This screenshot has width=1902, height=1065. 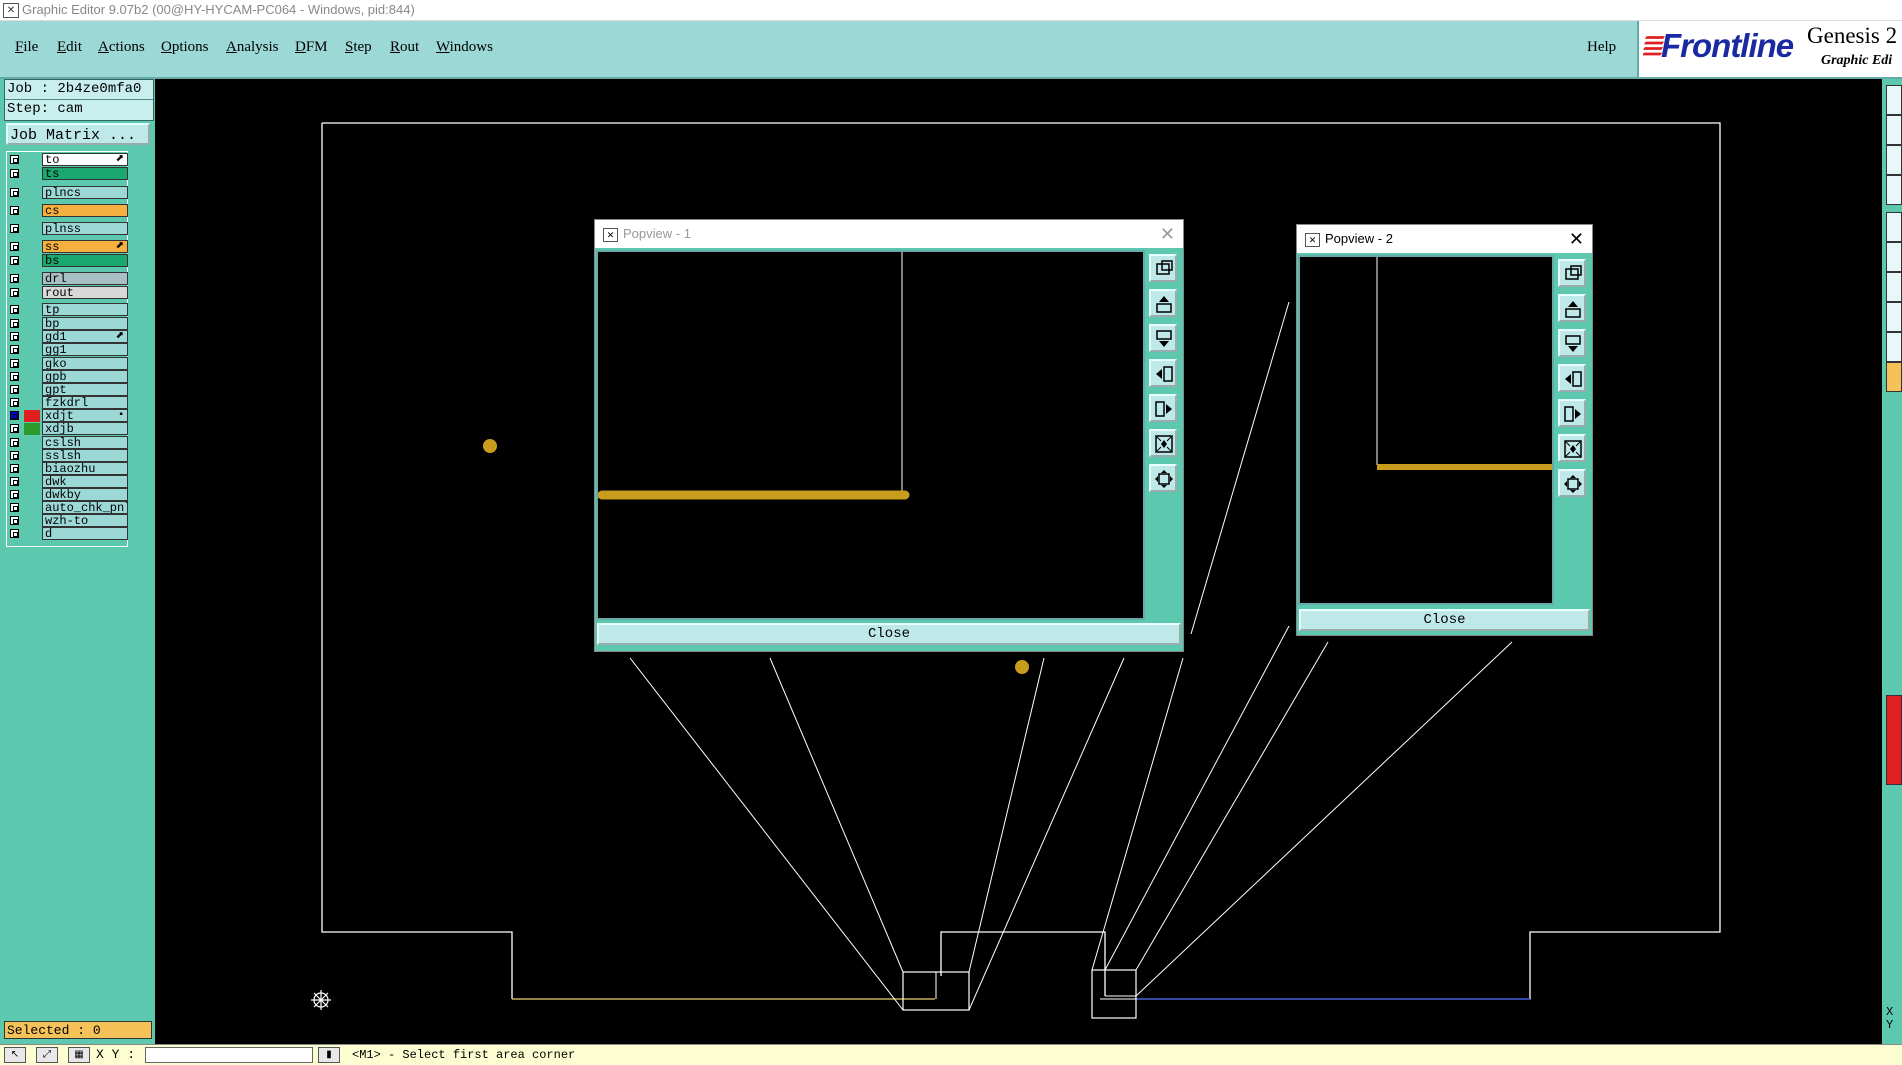 I want to click on layer-row: bs, so click(x=67, y=261).